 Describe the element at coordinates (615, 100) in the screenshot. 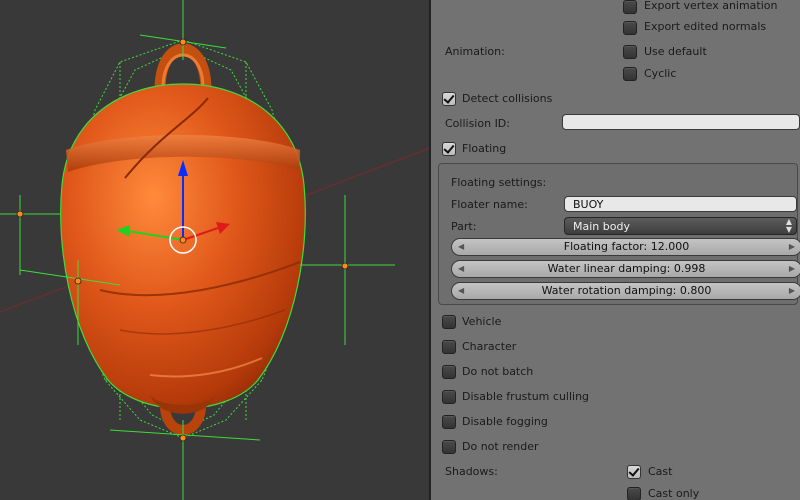

I see `detect-collisions-row: Detect collisions` at that location.